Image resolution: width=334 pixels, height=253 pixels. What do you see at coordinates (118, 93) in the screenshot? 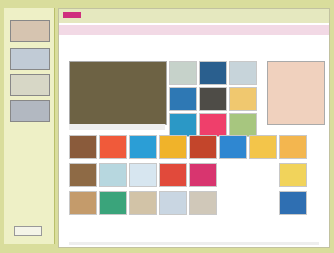
I see `featured-video` at bounding box center [118, 93].